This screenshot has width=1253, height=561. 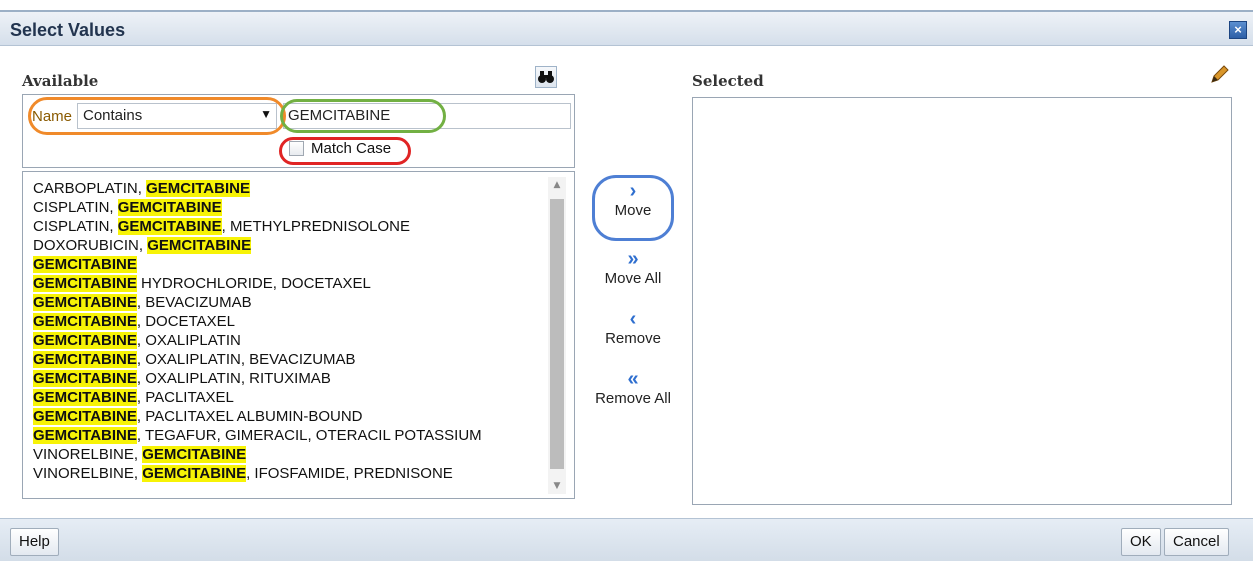 I want to click on list-item-text: , PACLITAXEL ALBUMIN-BOUND, so click(x=249, y=416).